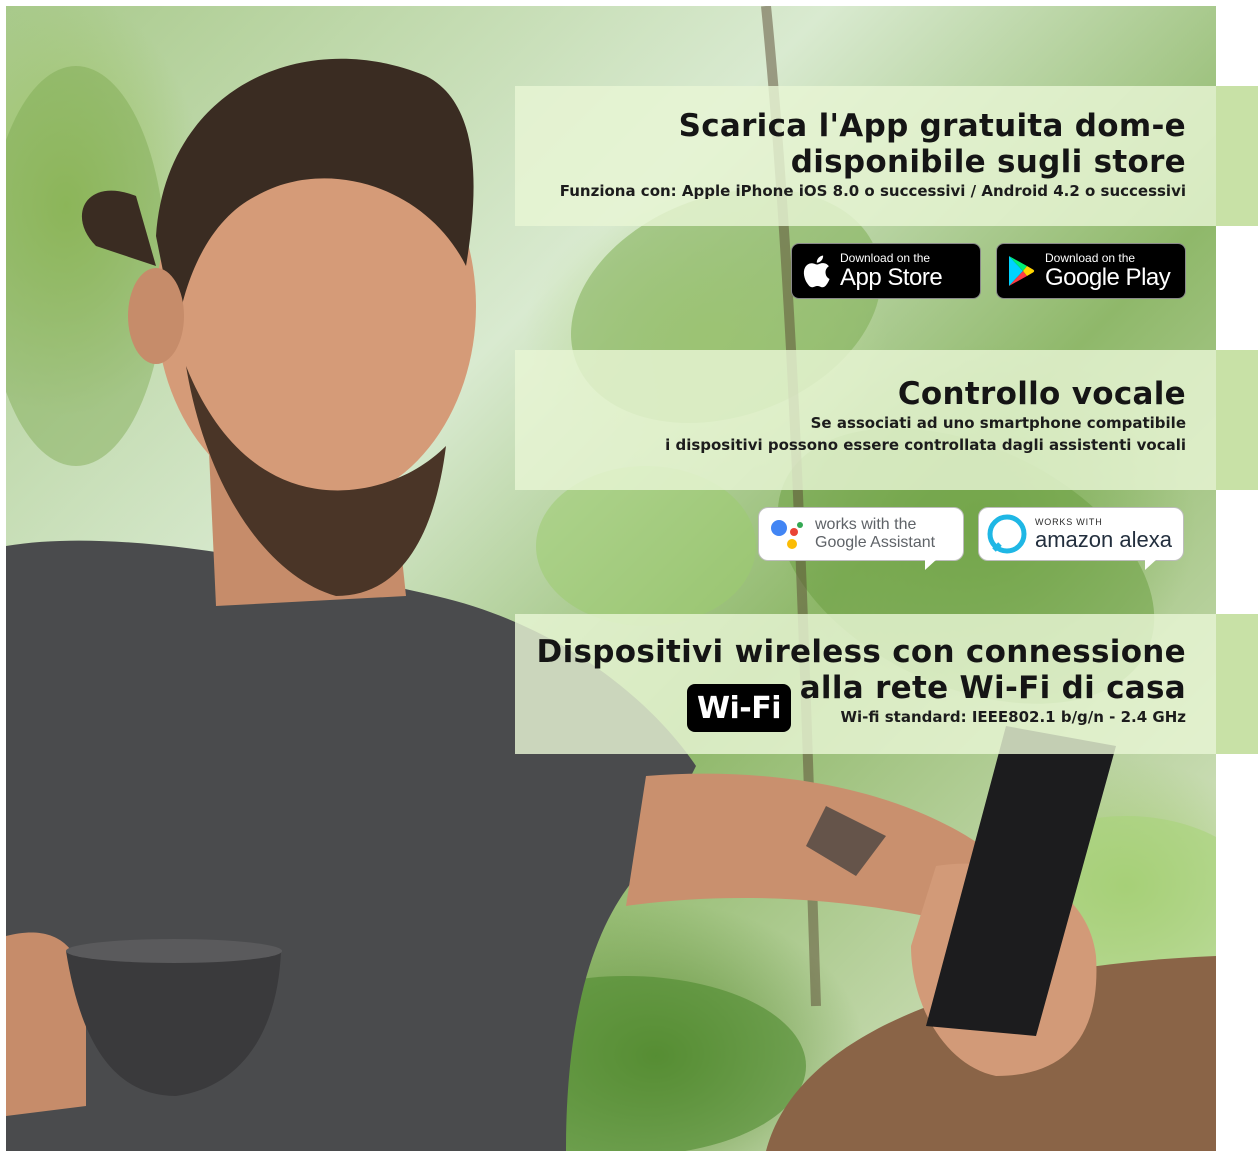 This screenshot has height=1151, width=1258. I want to click on google-play-line1: Download on the, so click(1090, 258).